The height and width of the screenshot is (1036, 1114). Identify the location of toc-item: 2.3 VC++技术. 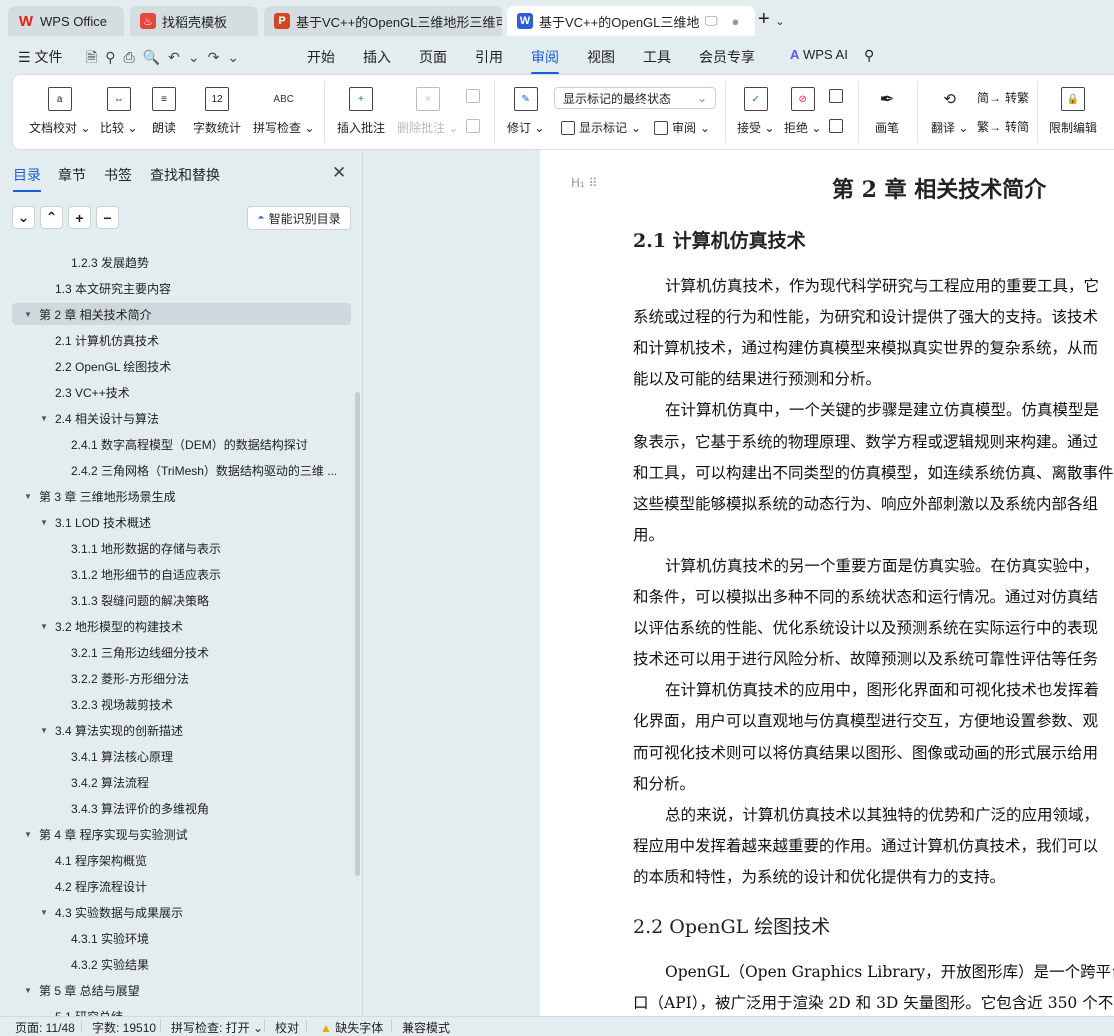
(92, 392).